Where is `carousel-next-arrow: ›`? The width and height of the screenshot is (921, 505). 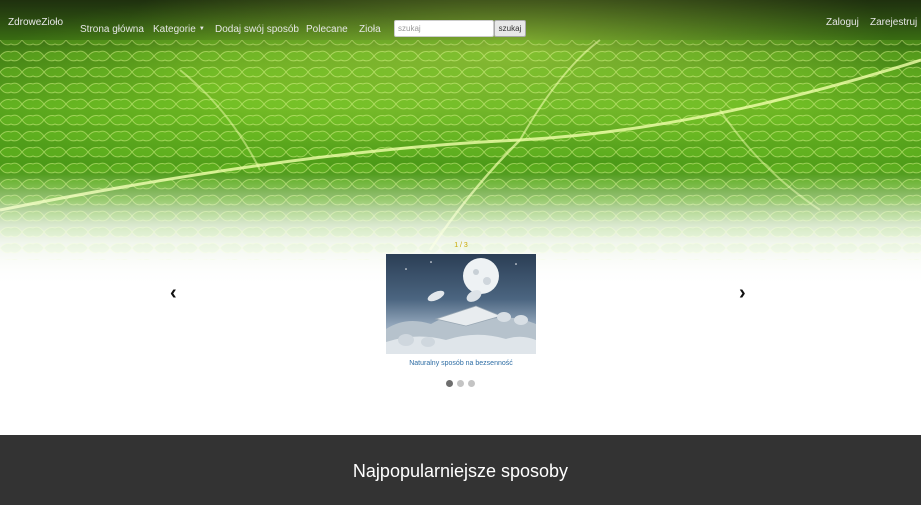 carousel-next-arrow: › is located at coordinates (742, 293).